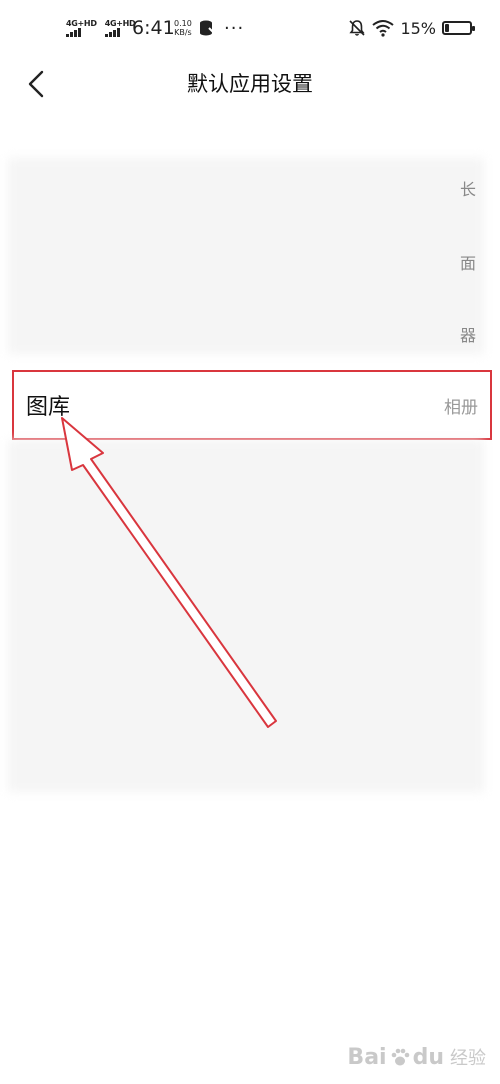  What do you see at coordinates (383, 28) in the screenshot?
I see `wifi-icon` at bounding box center [383, 28].